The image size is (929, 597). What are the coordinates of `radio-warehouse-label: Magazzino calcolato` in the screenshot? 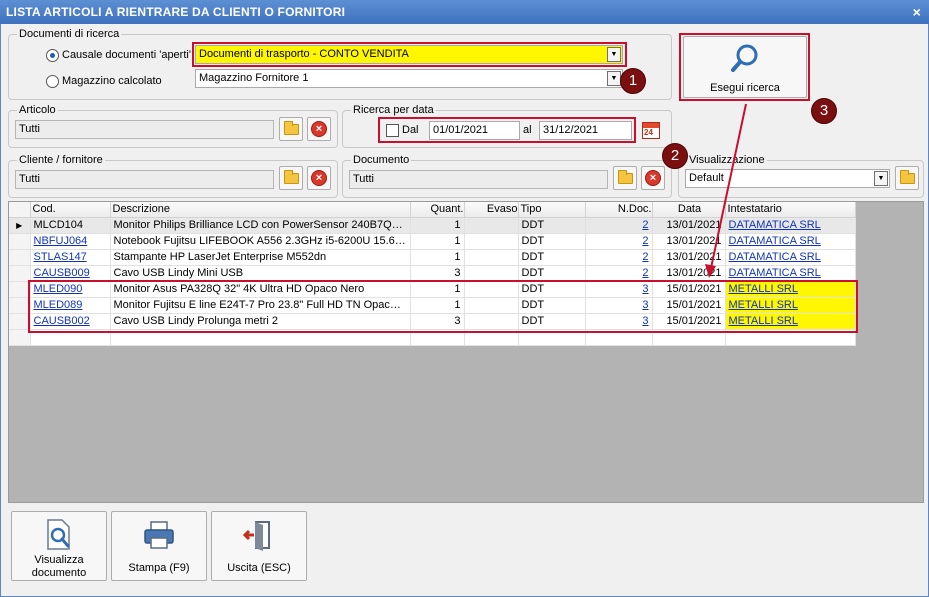 It's located at (112, 81).